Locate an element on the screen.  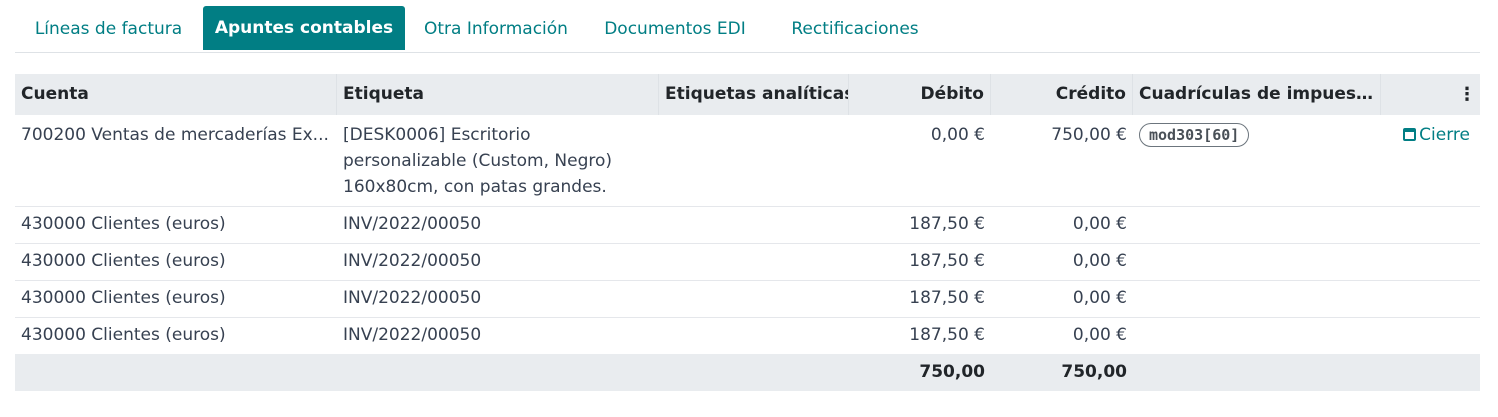
total-credito: 750,00 is located at coordinates (1094, 372).